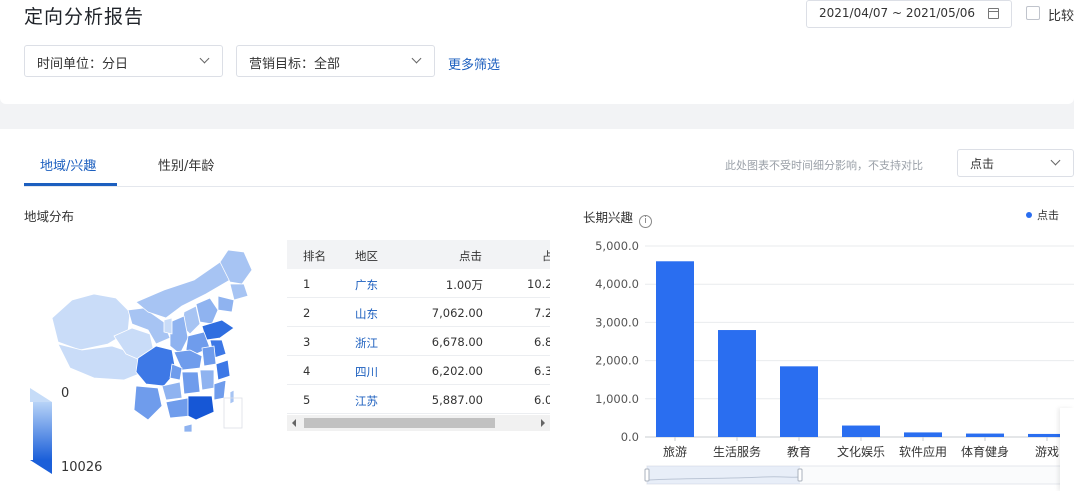  I want to click on time-unit-select: 时间单位：分日, so click(123, 61).